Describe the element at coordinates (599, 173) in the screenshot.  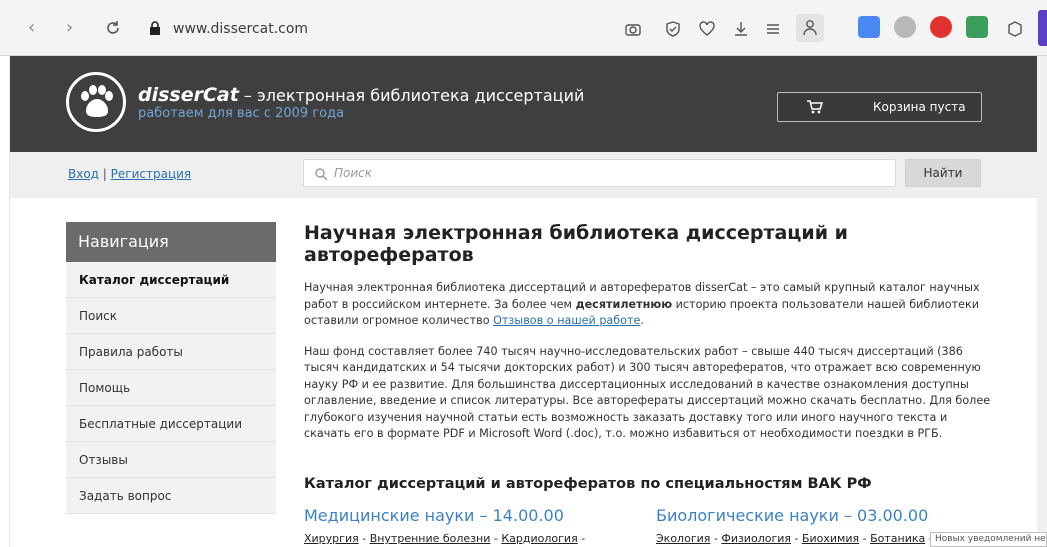
I see `search-input: Поиск` at that location.